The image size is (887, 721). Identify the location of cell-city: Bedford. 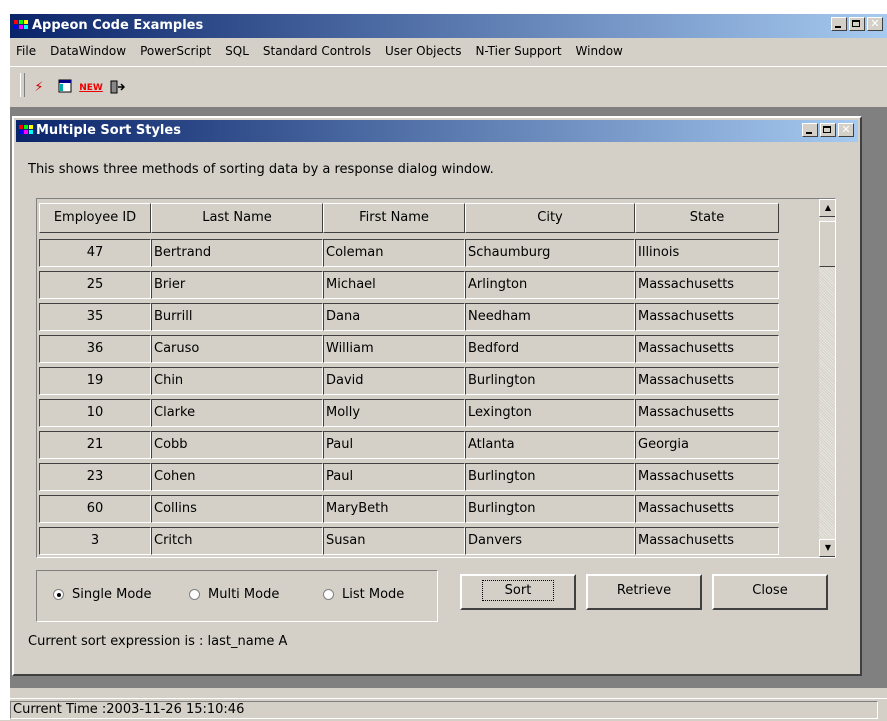
(550, 349).